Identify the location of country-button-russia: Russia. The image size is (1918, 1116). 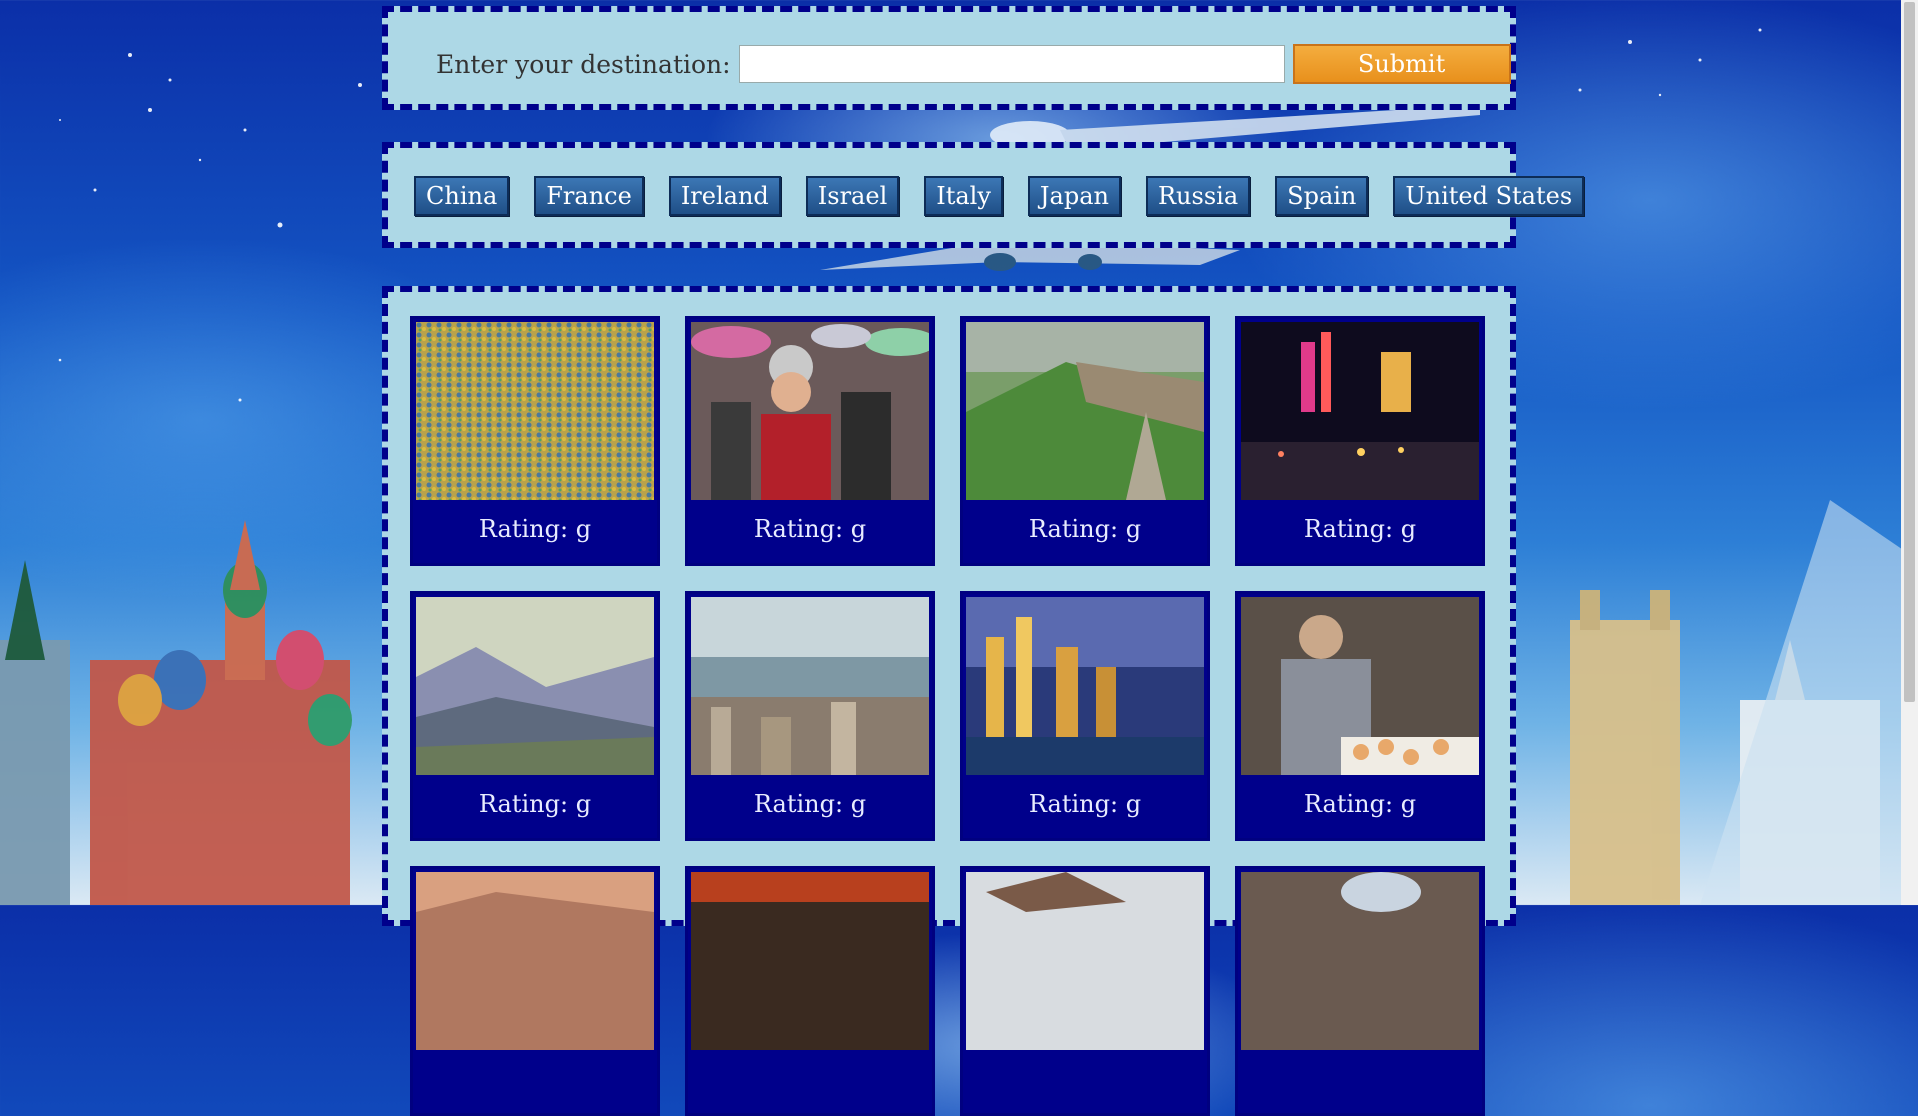
(1198, 196).